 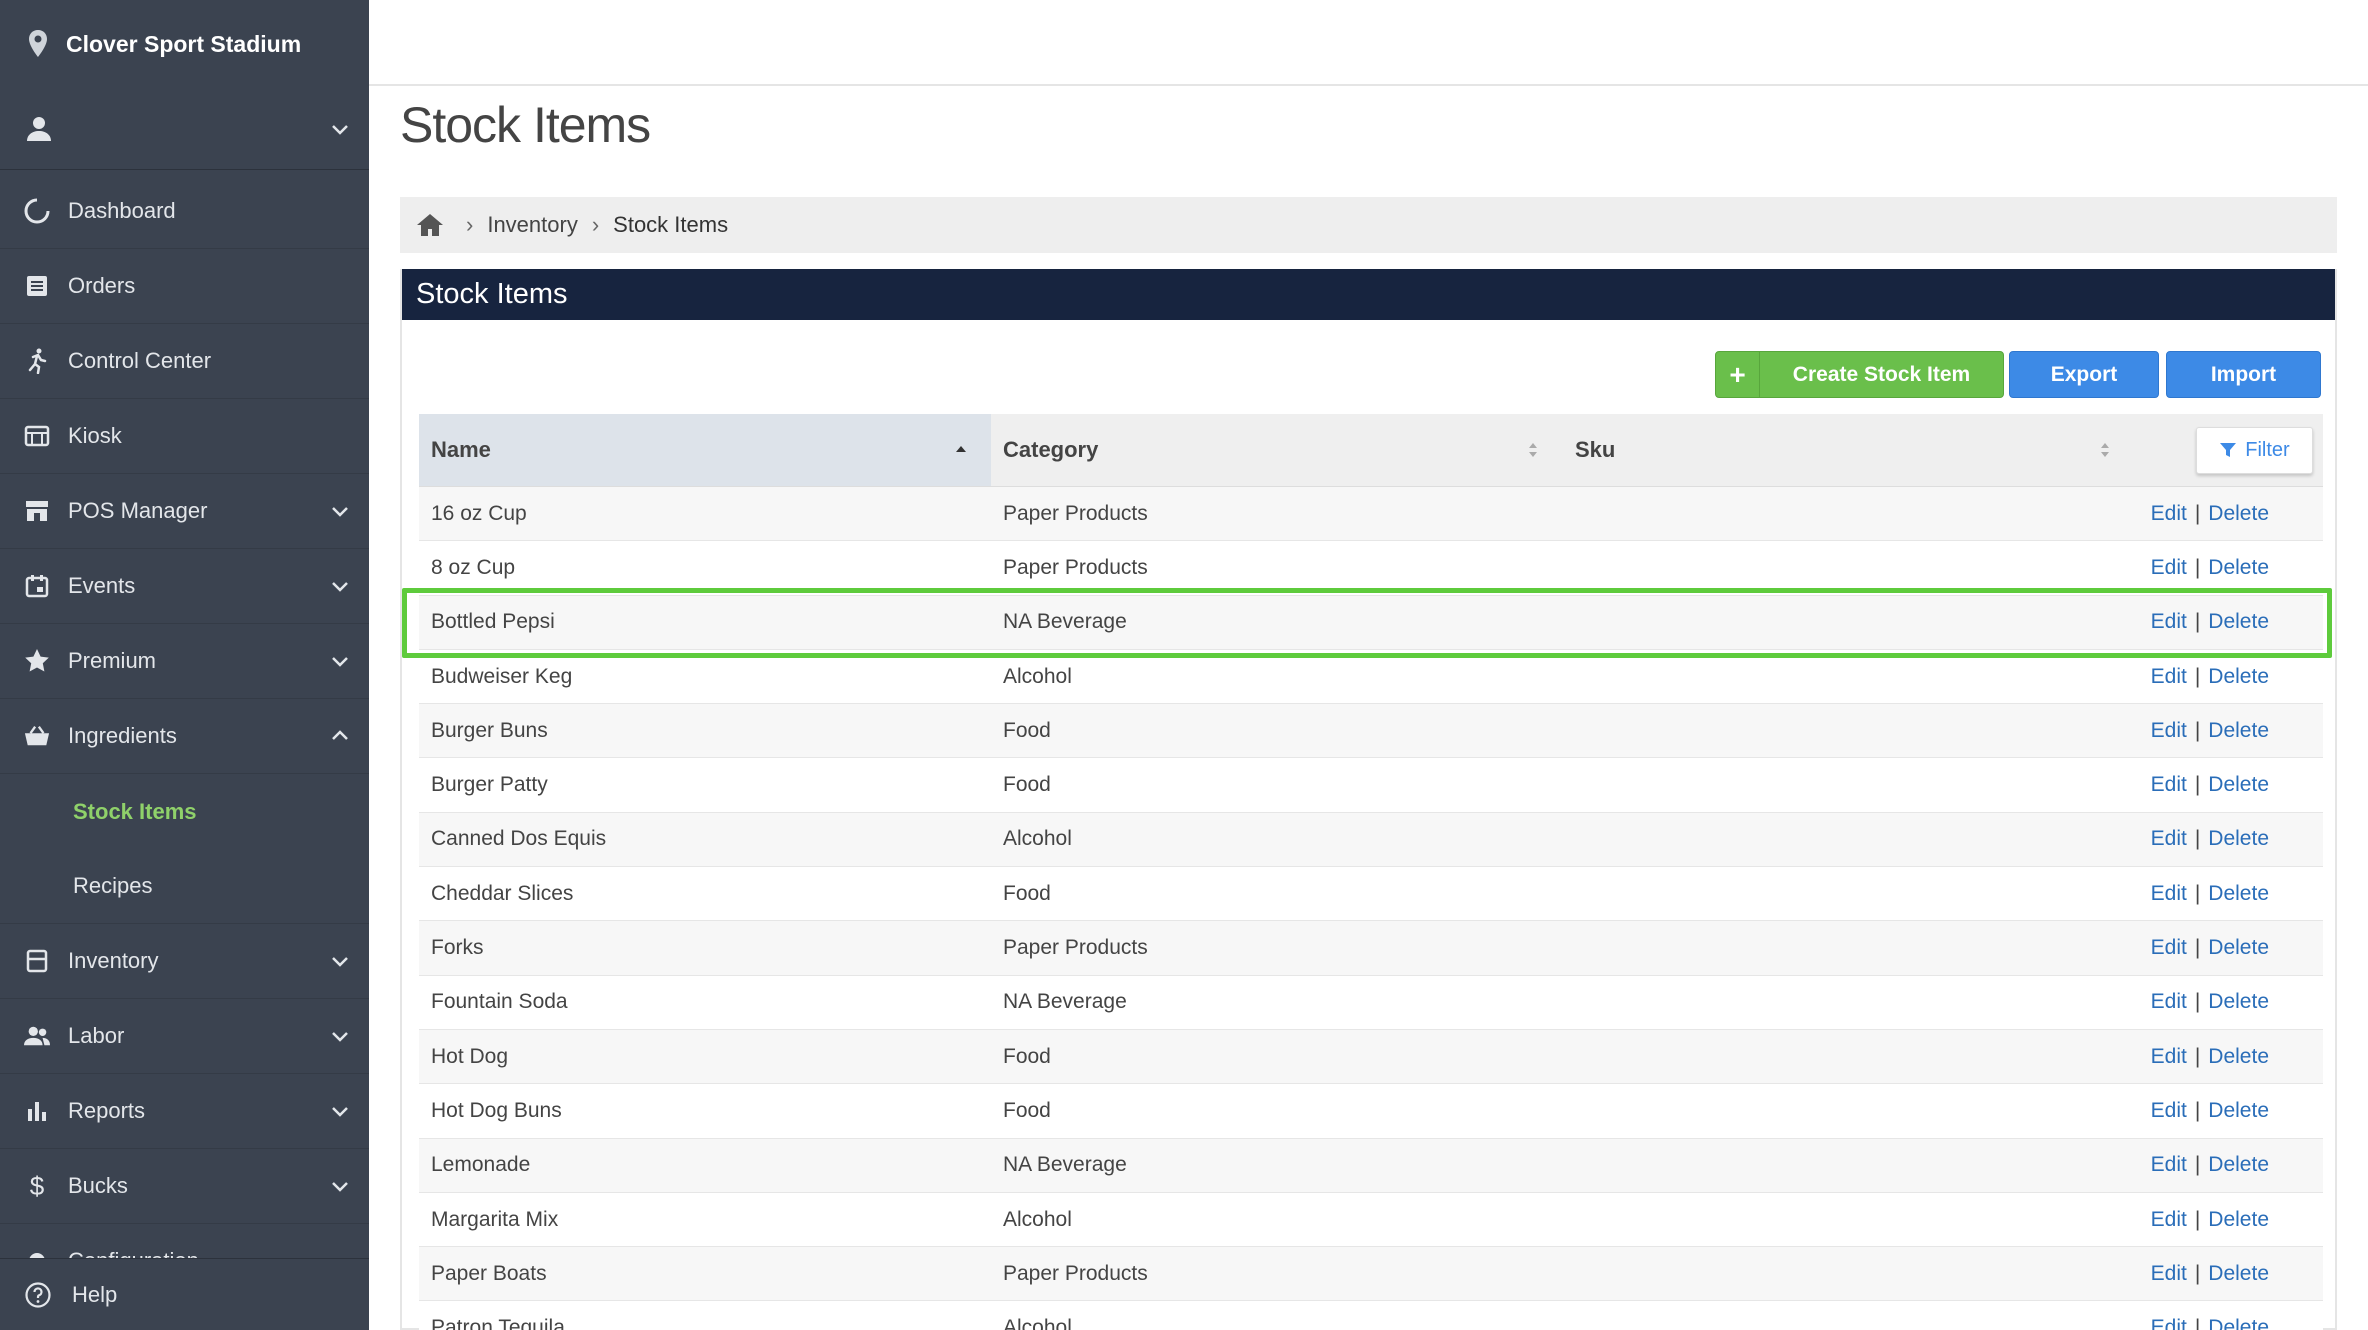 I want to click on sidebar-item-labor: Labor, so click(x=184, y=1036).